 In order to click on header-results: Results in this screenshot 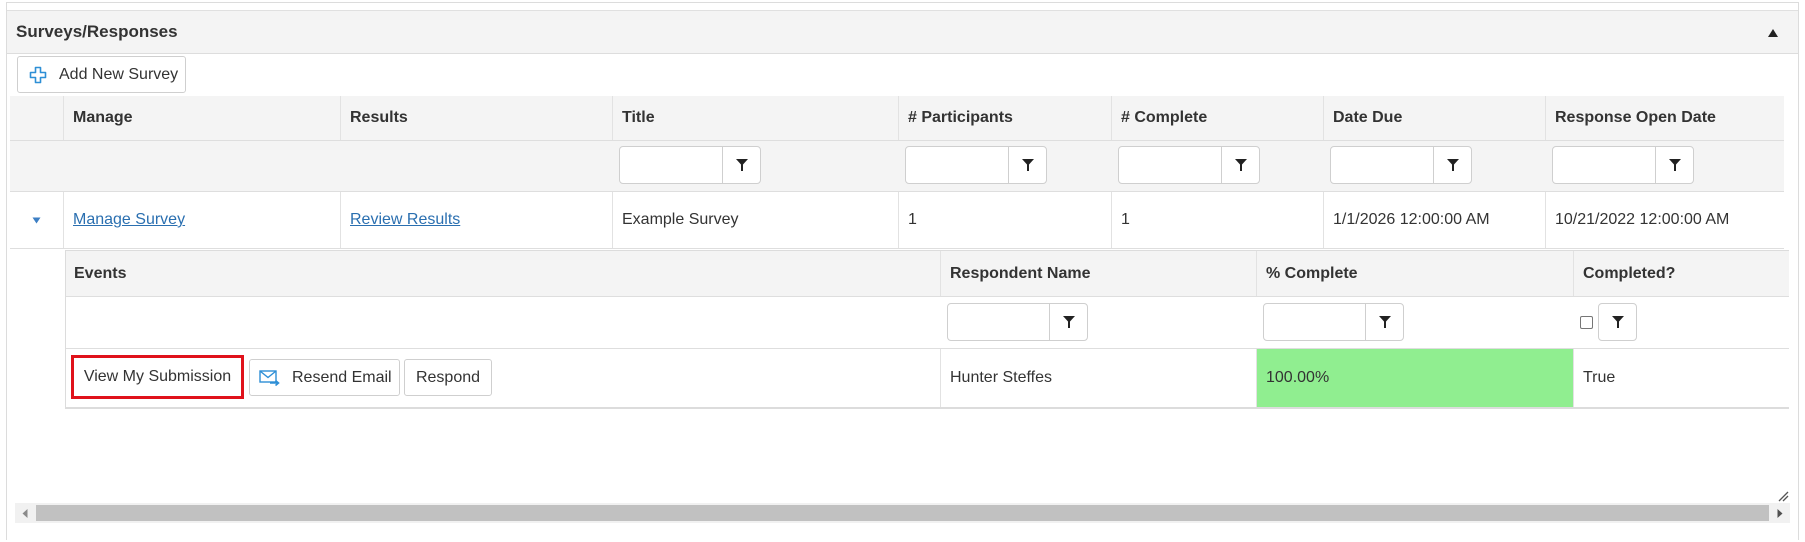, I will do `click(476, 118)`.